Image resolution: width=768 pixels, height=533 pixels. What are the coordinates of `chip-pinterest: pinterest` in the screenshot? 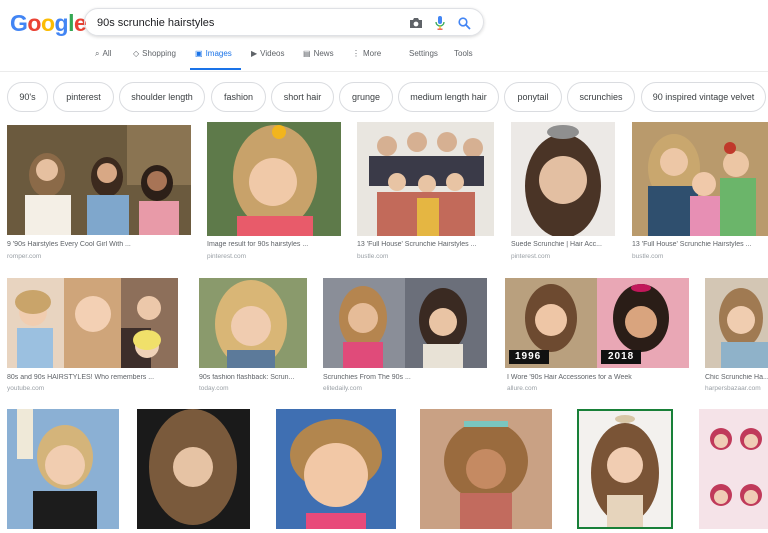 It's located at (83, 97).